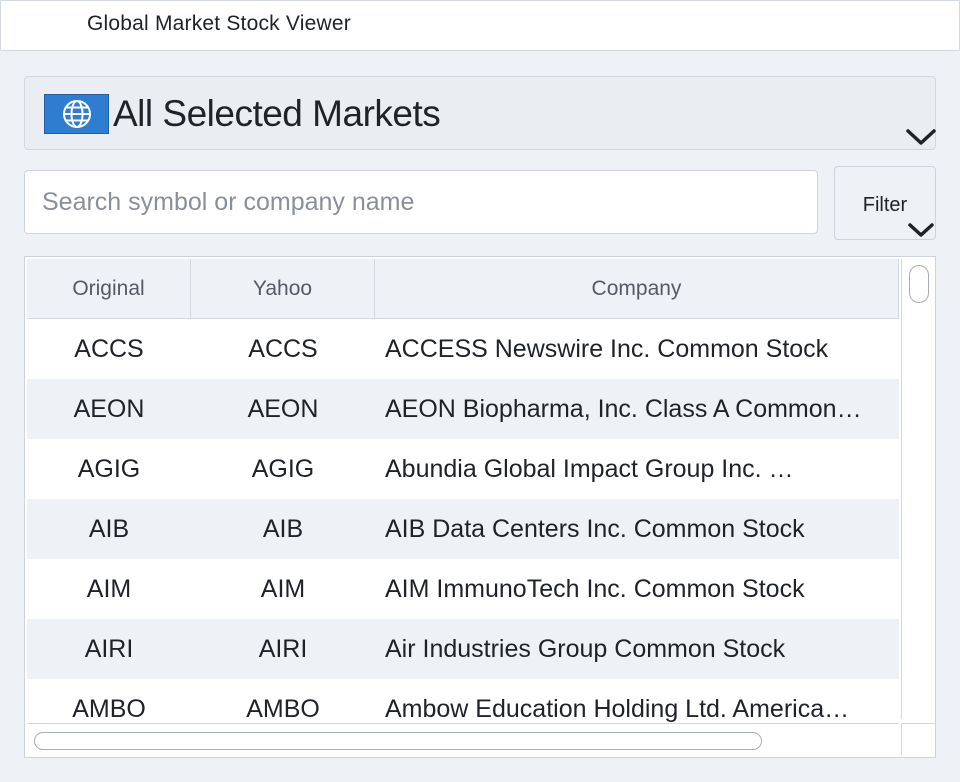  What do you see at coordinates (109, 468) in the screenshot?
I see `cell-original: AGIG` at bounding box center [109, 468].